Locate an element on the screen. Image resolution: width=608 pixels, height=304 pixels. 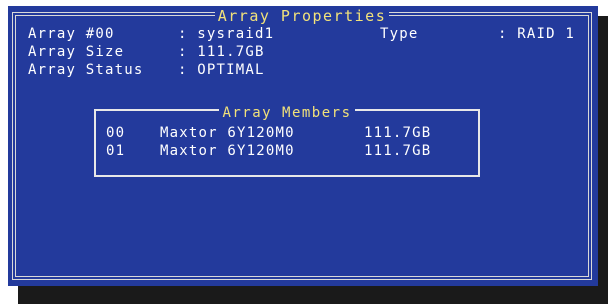
array-status-label: Array Status is located at coordinates (86, 70).